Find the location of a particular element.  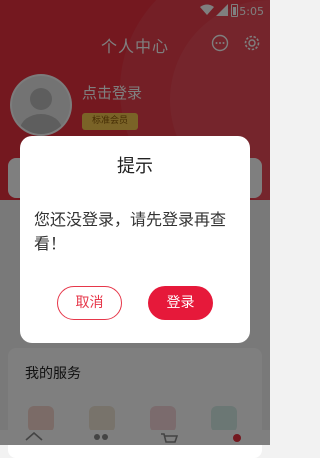

dialog-message: 您还没登录，请先登录再查看！ is located at coordinates (130, 231).